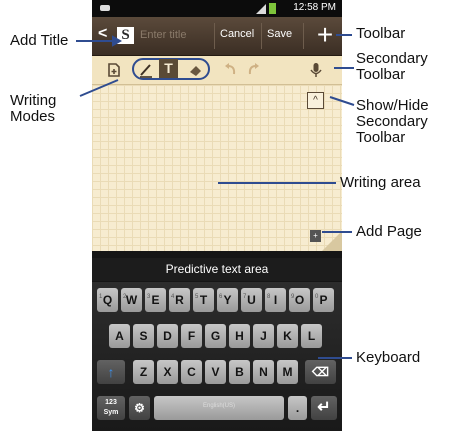  Describe the element at coordinates (381, 33) in the screenshot. I see `callout-toolbar: Toolbar` at that location.